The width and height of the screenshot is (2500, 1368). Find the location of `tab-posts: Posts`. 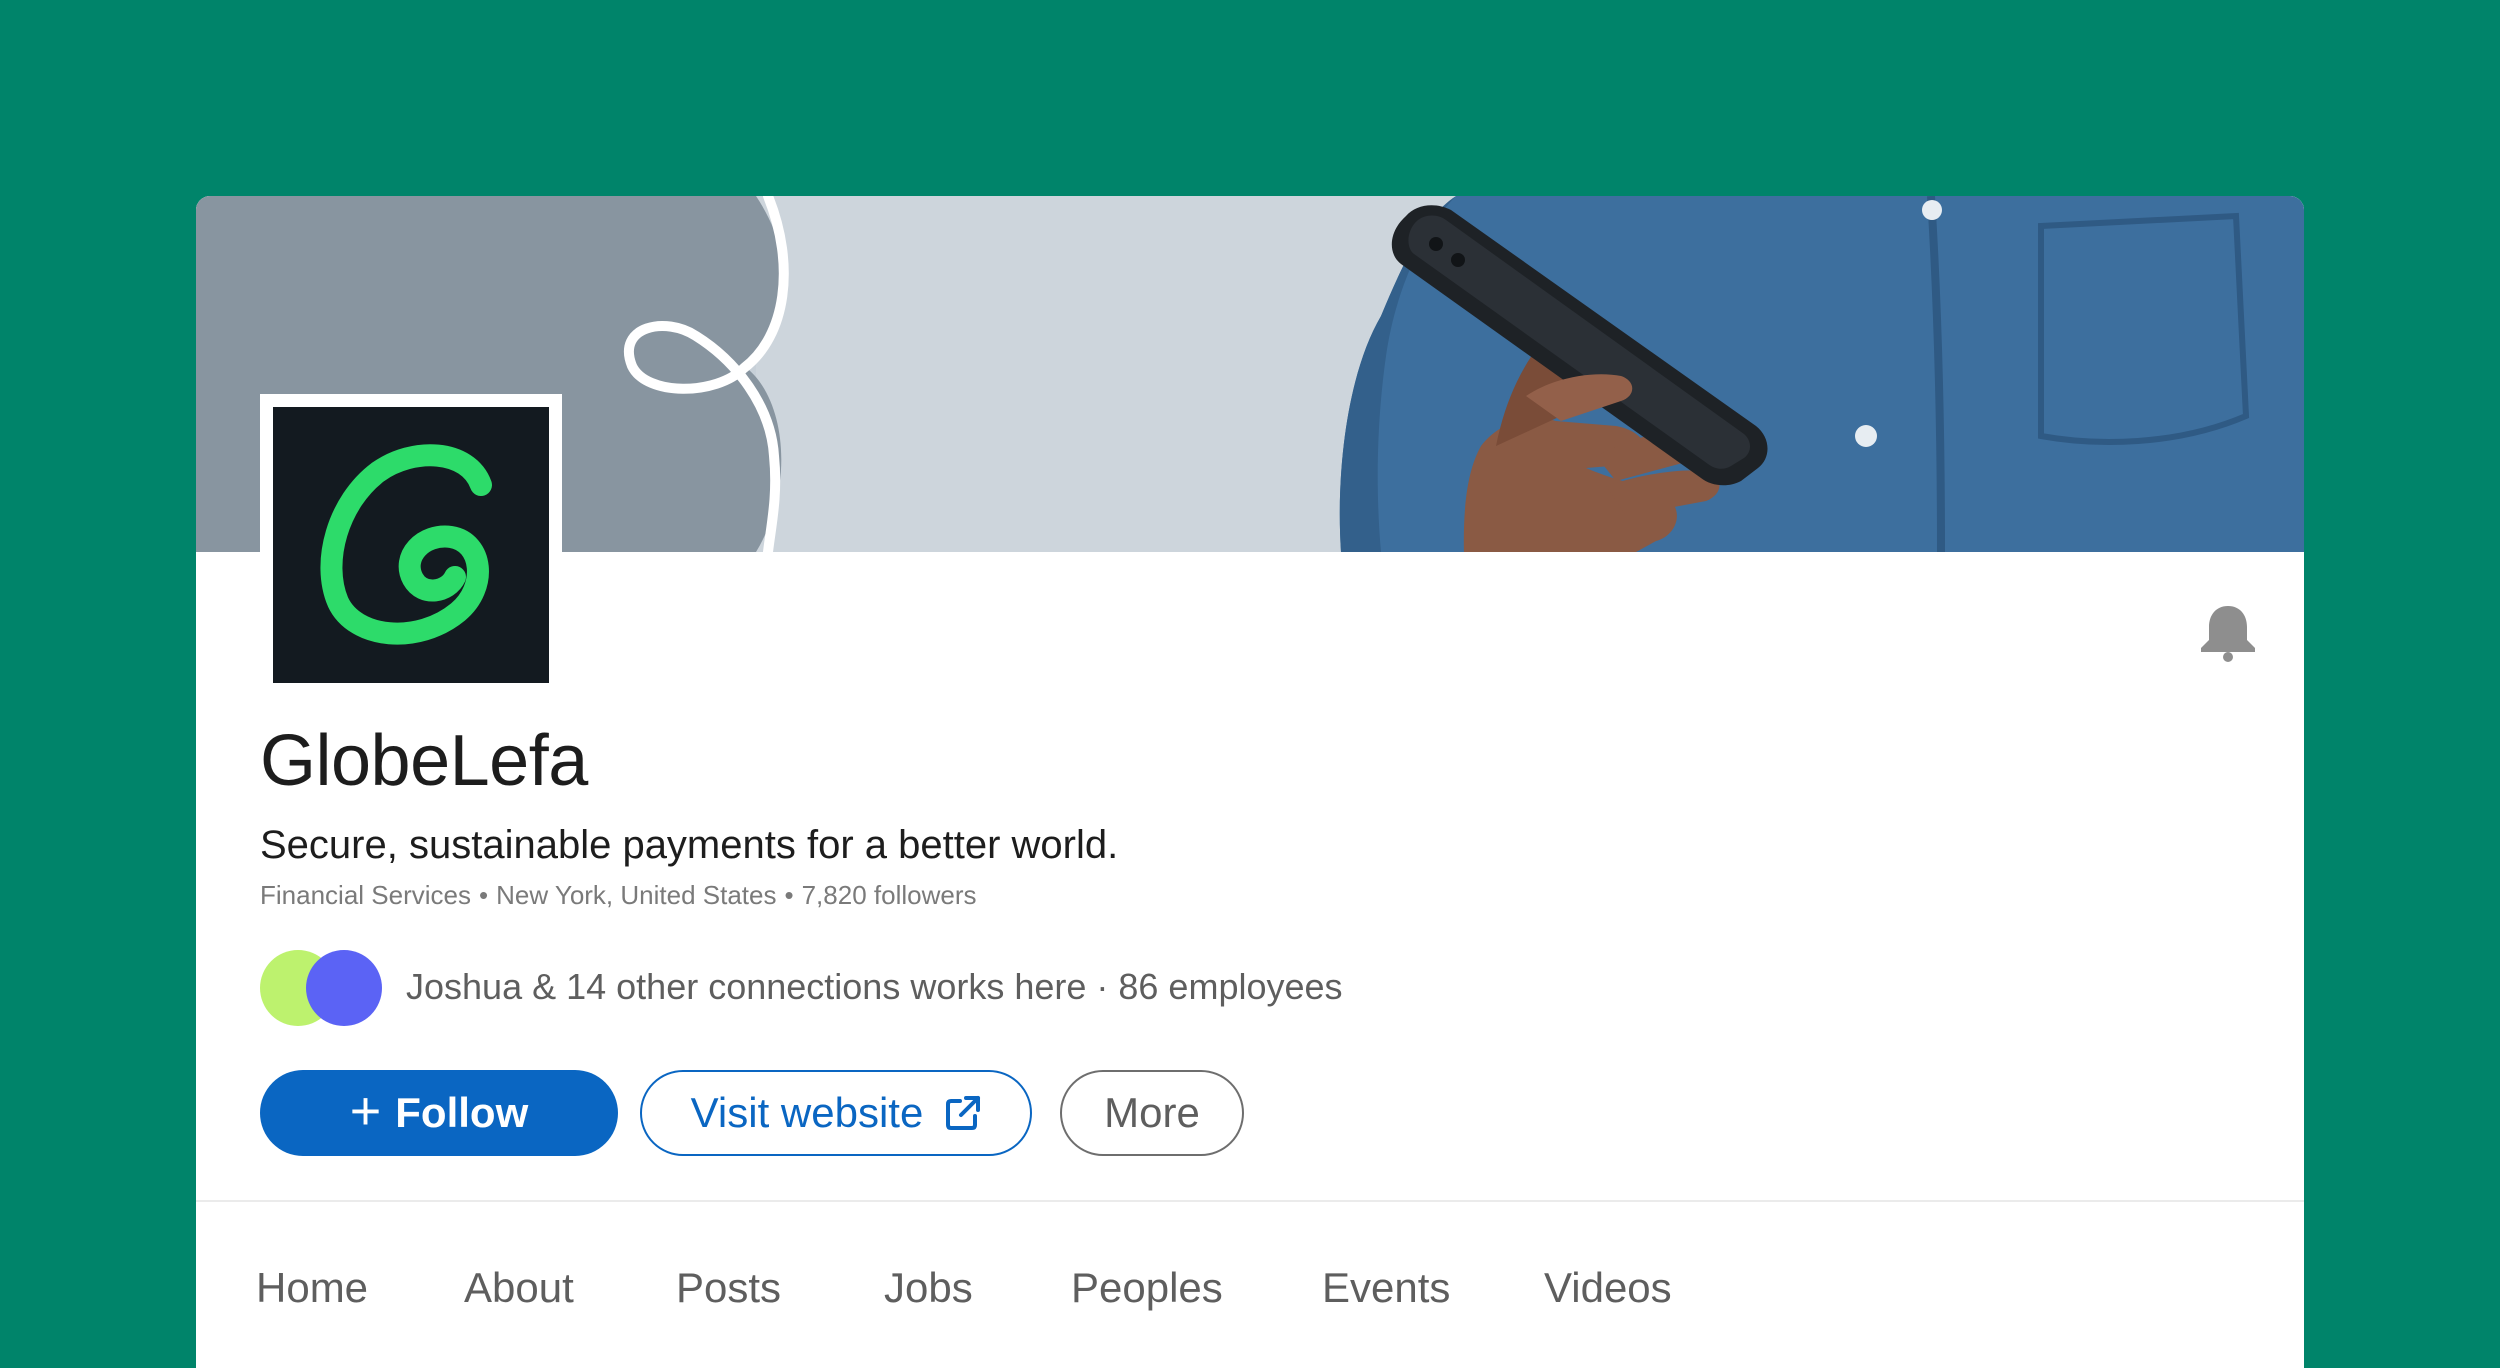

tab-posts: Posts is located at coordinates (728, 1288).